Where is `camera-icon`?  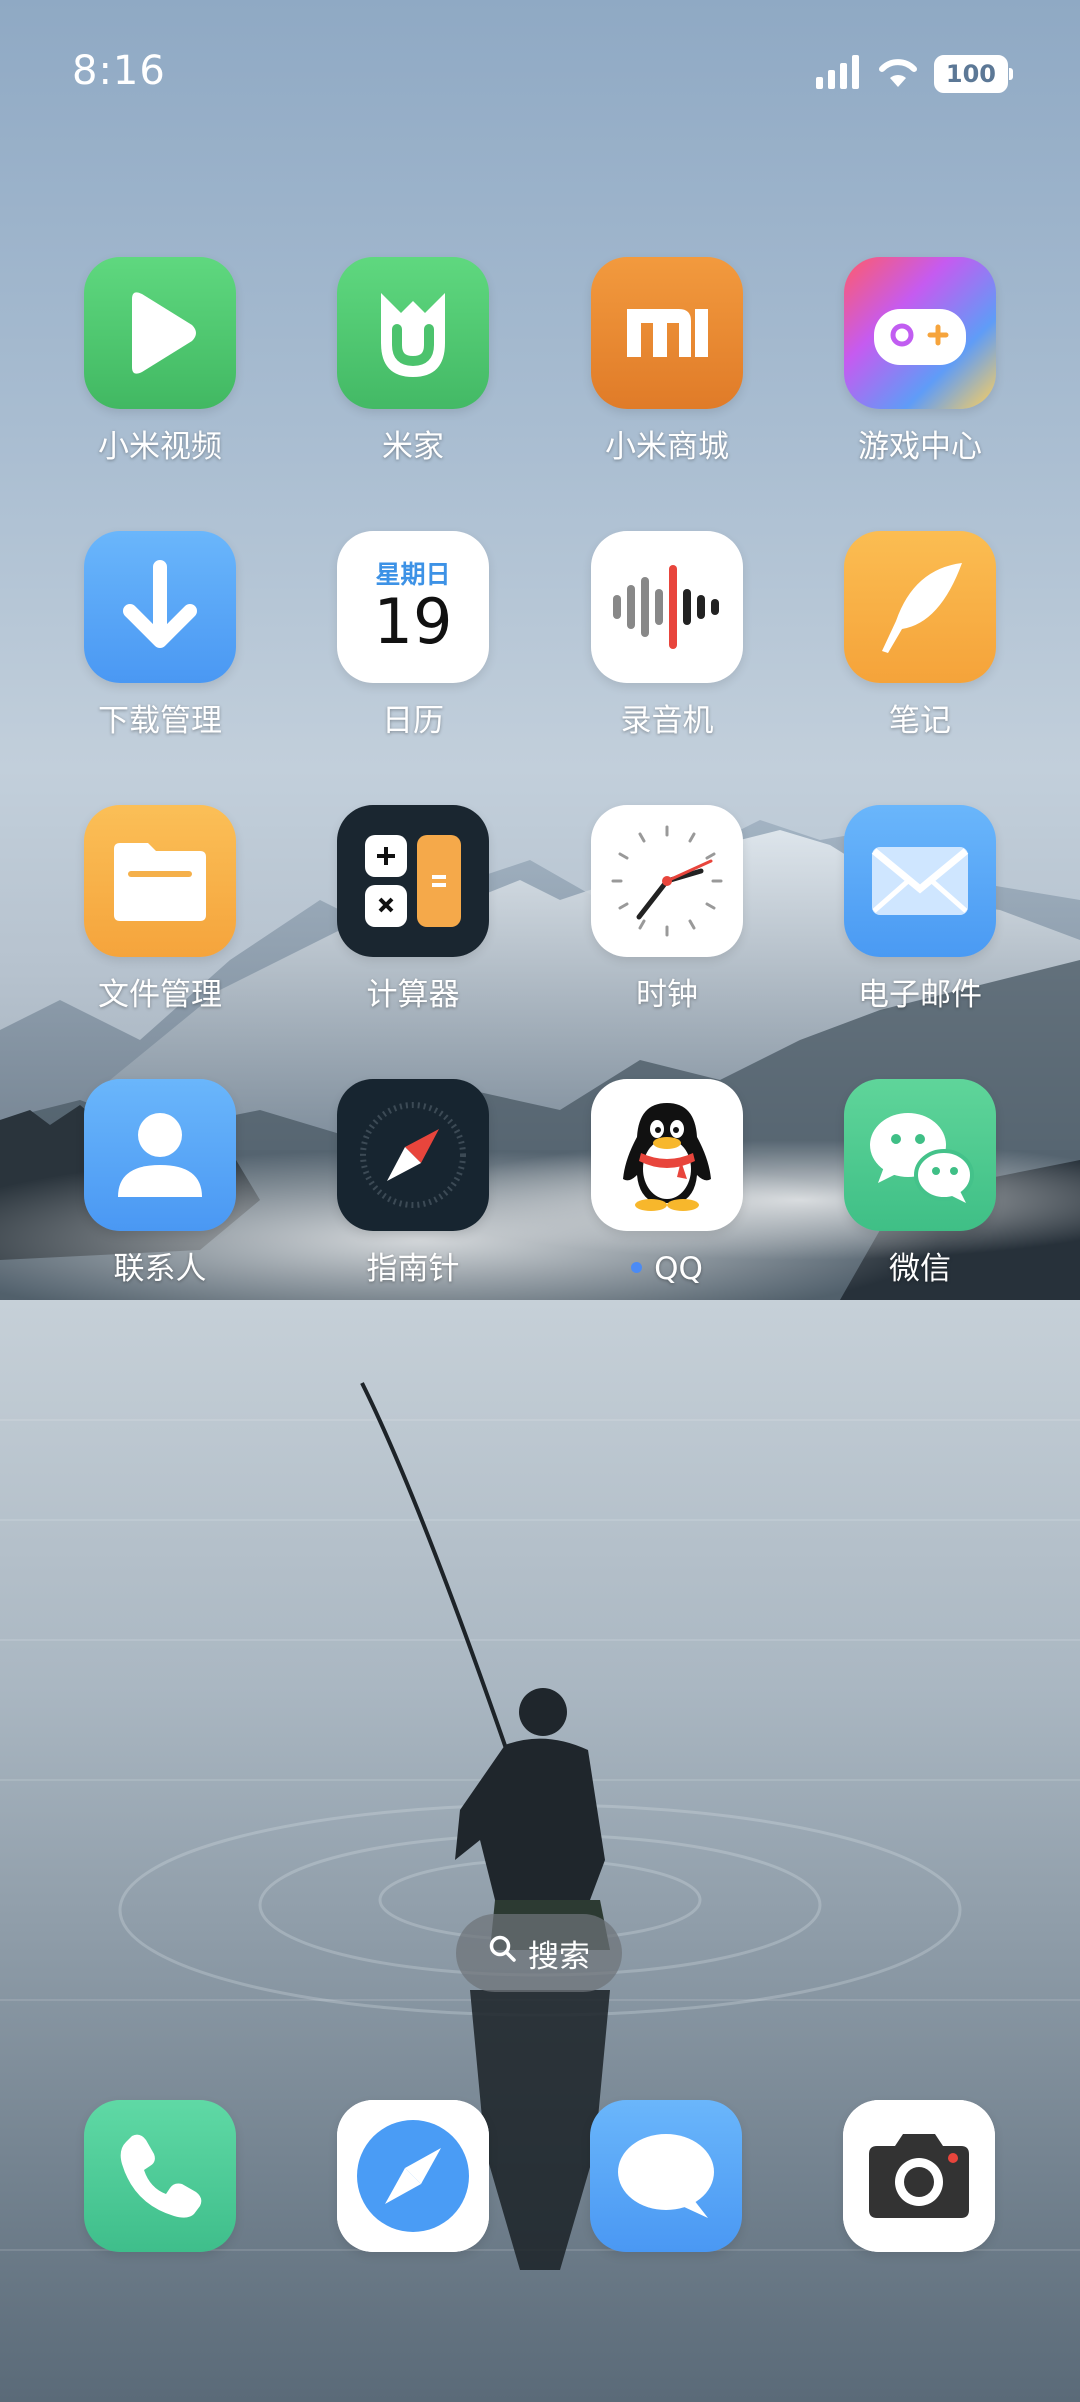
camera-icon is located at coordinates (919, 2176).